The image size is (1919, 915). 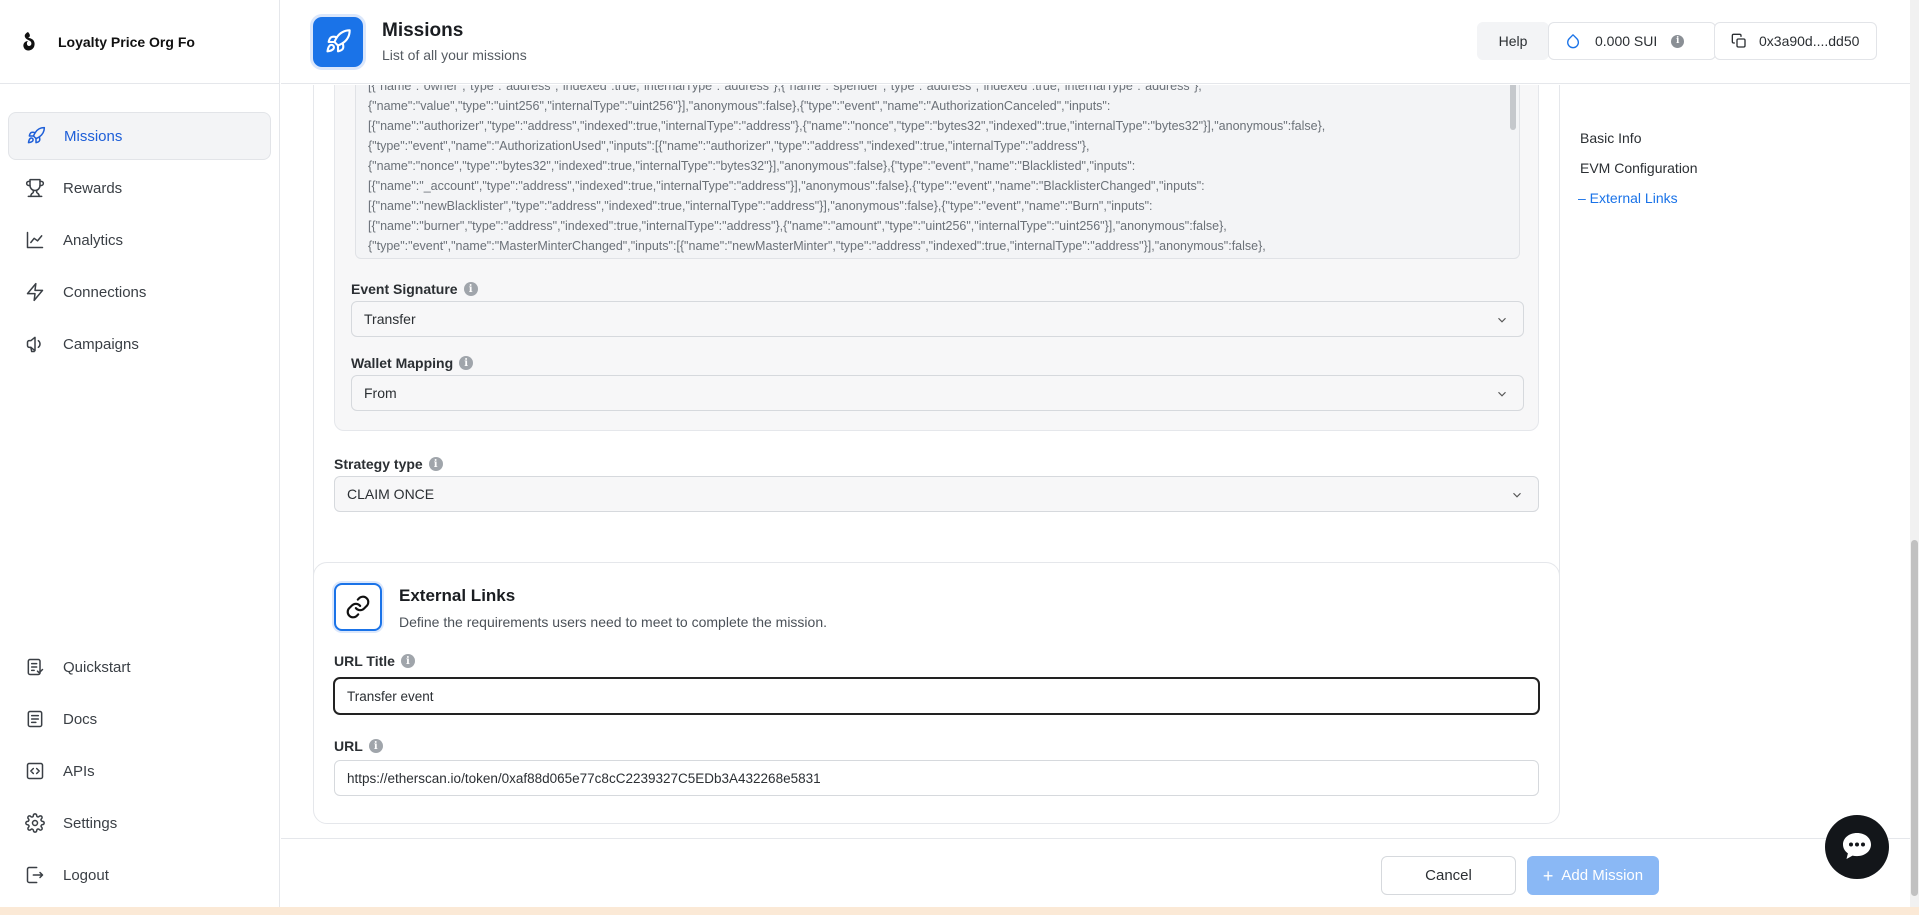 I want to click on toc-external-links: – External Links, so click(x=1638, y=198).